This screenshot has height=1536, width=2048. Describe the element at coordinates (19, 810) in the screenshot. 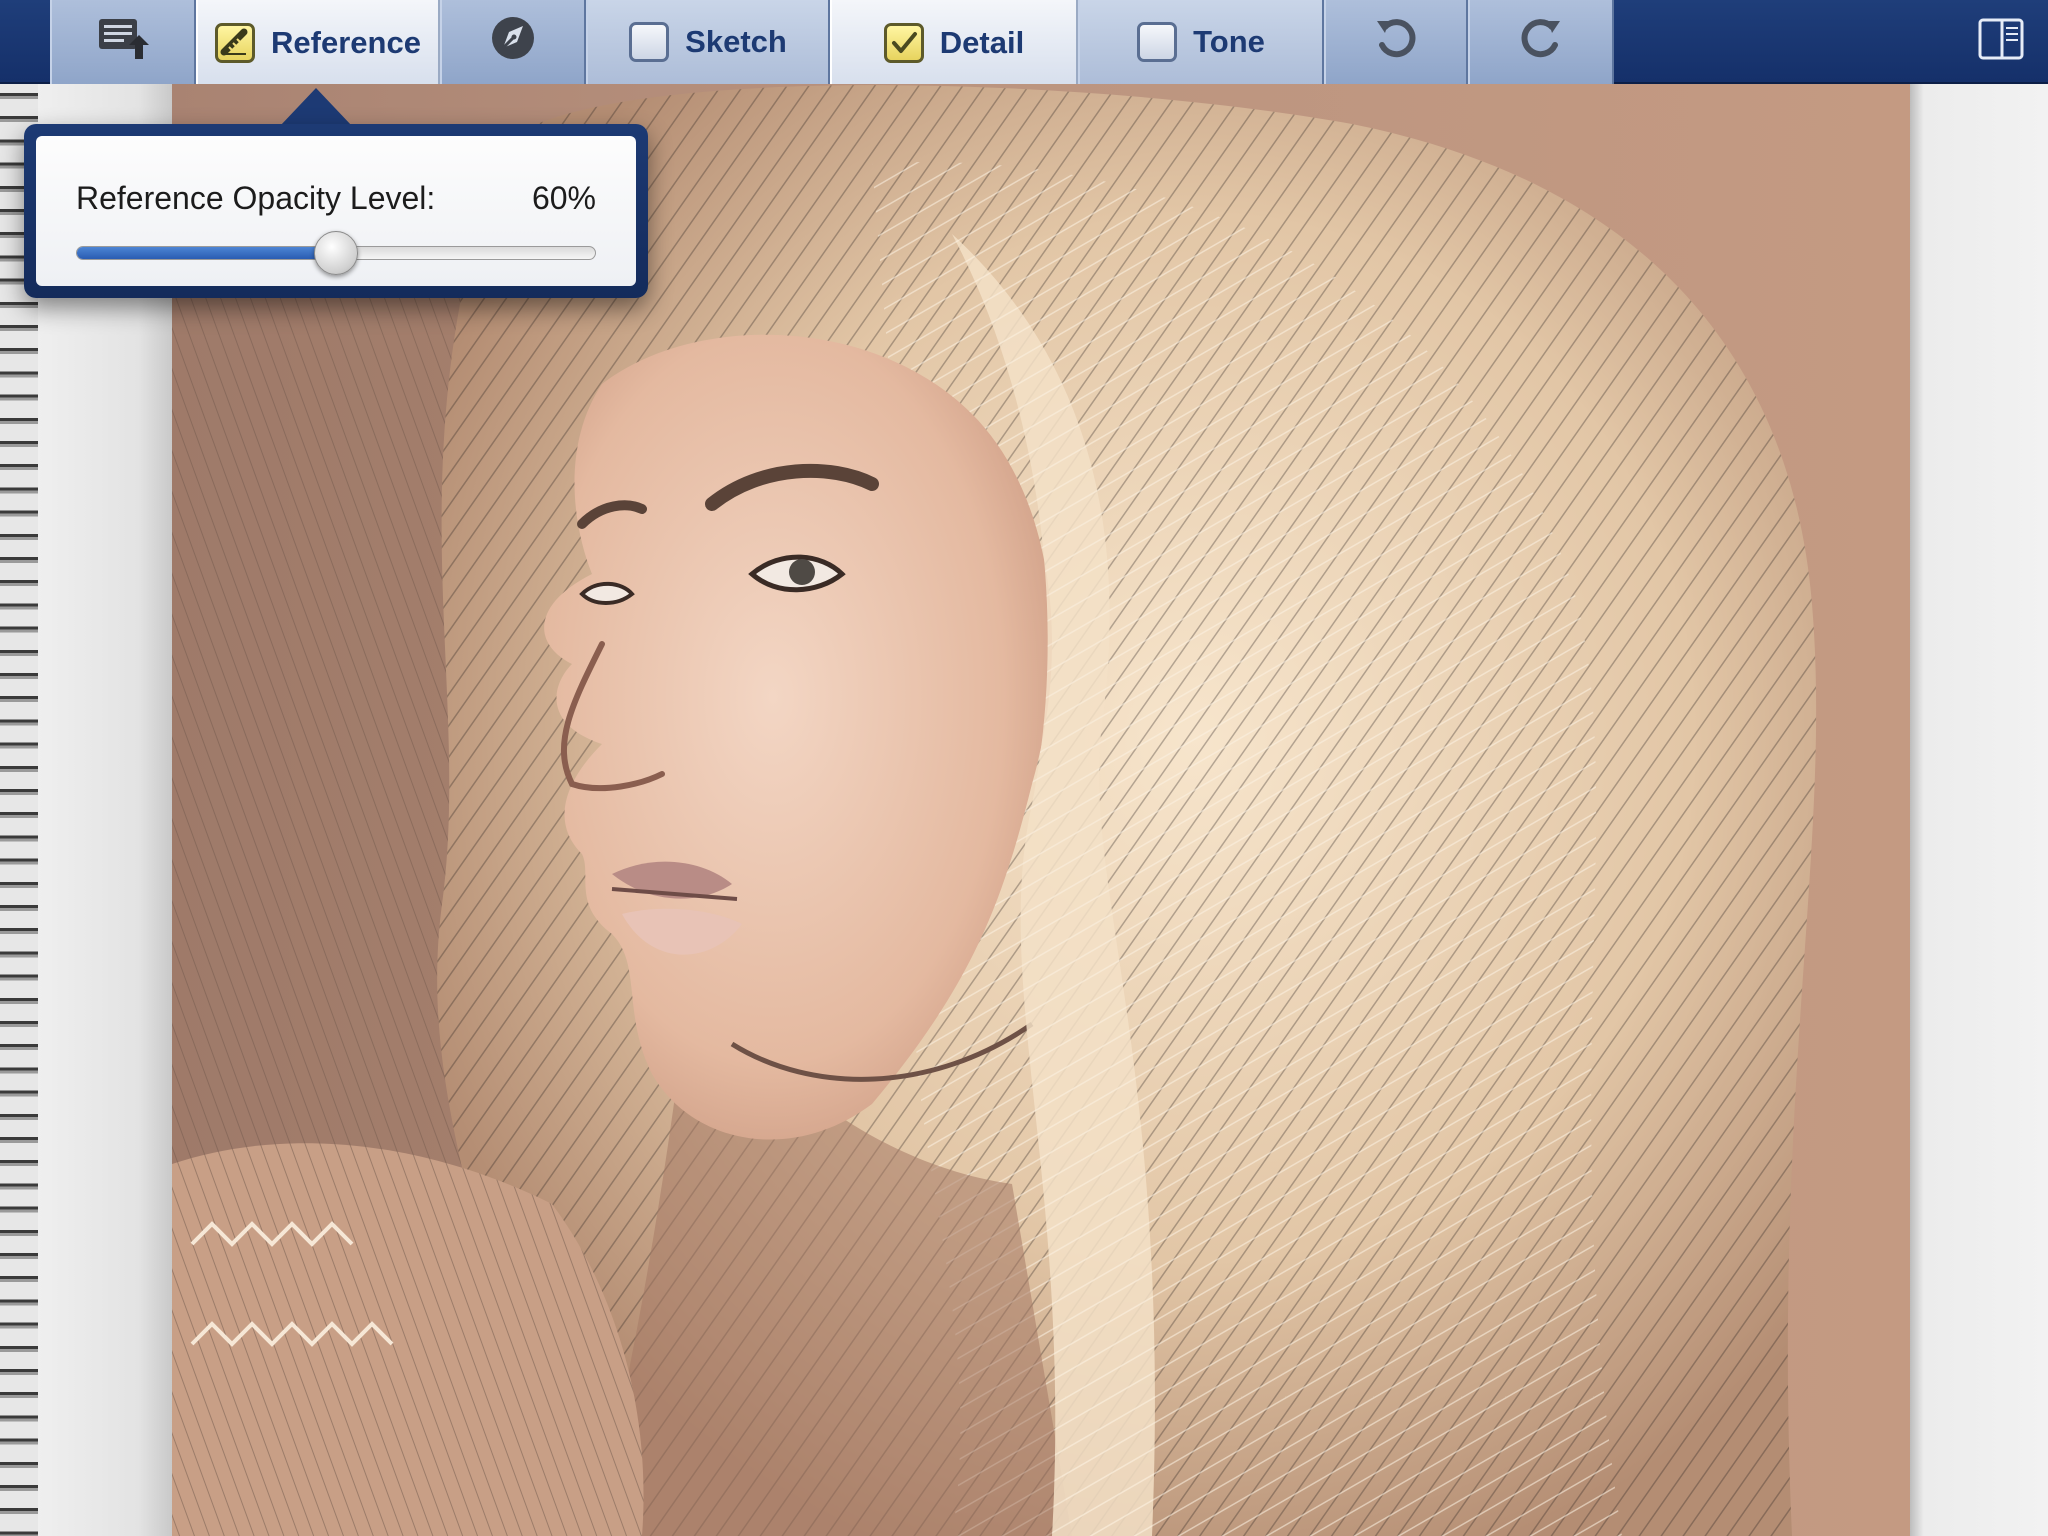

I see `spiral-binding` at that location.